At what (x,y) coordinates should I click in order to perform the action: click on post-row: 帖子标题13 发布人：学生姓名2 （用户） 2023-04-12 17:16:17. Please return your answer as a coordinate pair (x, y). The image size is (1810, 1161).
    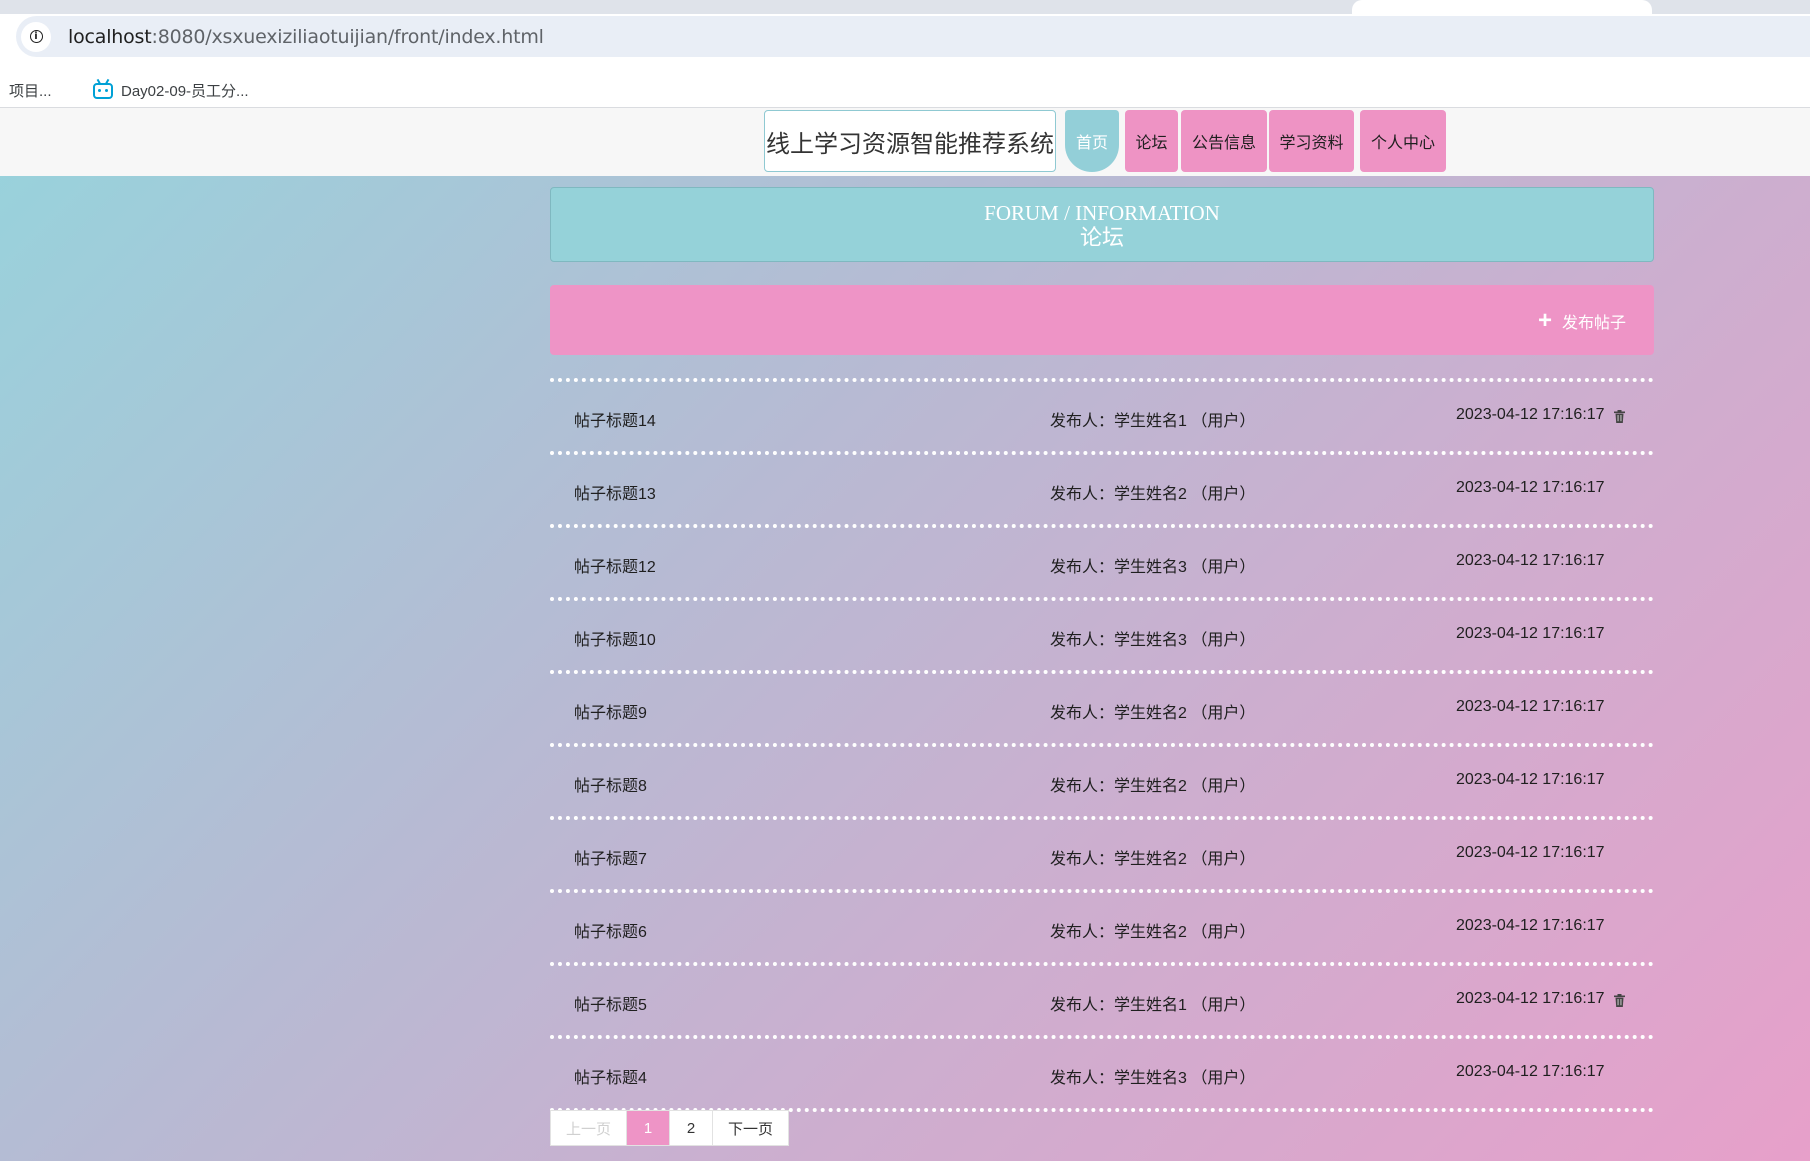
    Looking at the image, I should click on (1102, 487).